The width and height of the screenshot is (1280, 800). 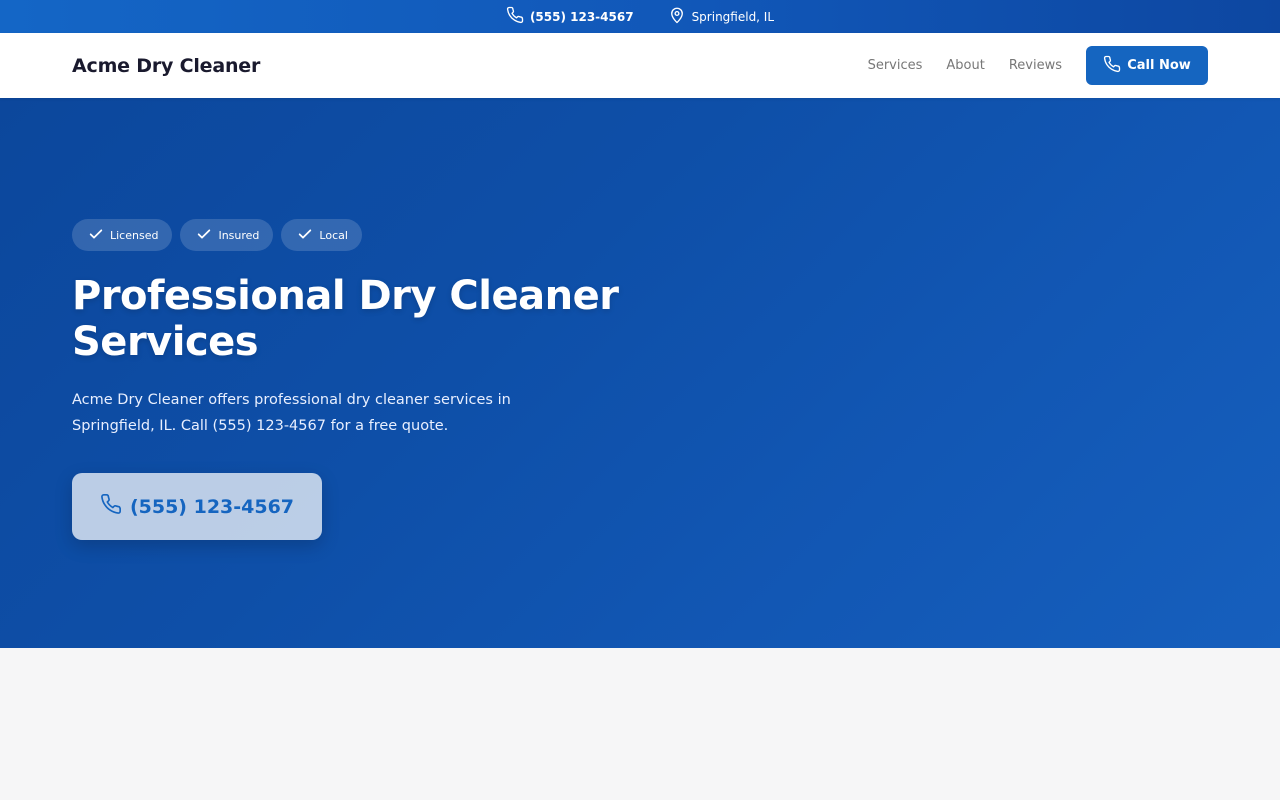 I want to click on topbar-location: Springfield, IL, so click(x=721, y=16).